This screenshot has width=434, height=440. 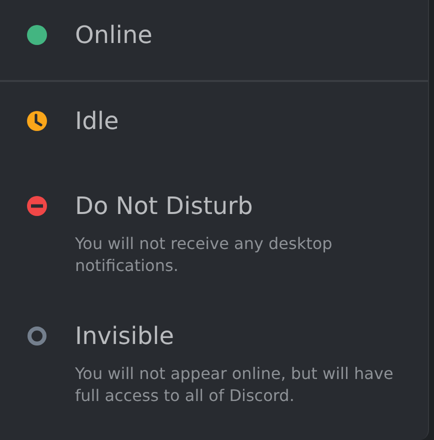 What do you see at coordinates (204, 255) in the screenshot?
I see `status-description: You will not receive any desktop notifications.` at bounding box center [204, 255].